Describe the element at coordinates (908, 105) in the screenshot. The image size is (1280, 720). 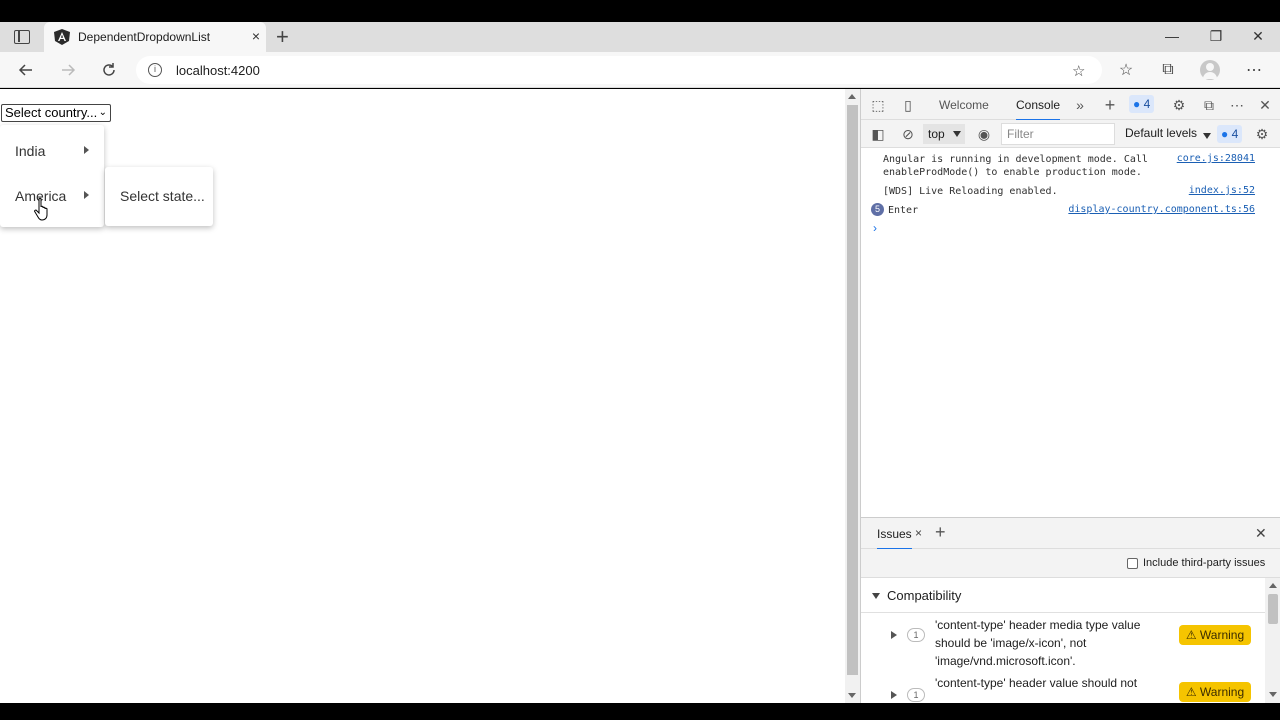
I see `device-emulation-icon: ▯` at that location.